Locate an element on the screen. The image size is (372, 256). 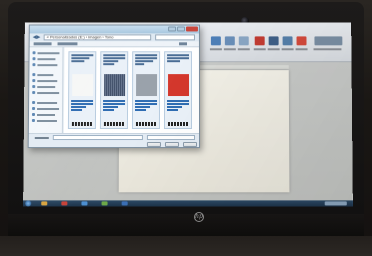
close-icon is located at coordinates (192, 29).